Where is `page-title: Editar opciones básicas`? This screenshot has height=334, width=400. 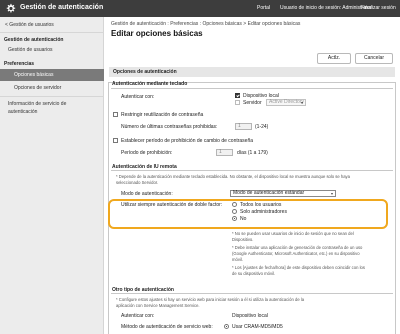 page-title: Editar opciones básicas is located at coordinates (157, 33).